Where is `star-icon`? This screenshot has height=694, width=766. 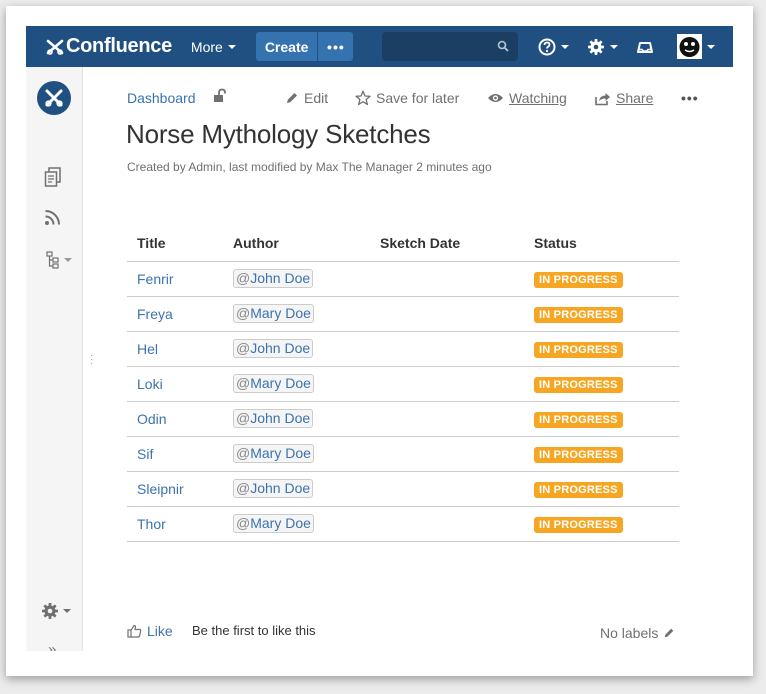
star-icon is located at coordinates (363, 98).